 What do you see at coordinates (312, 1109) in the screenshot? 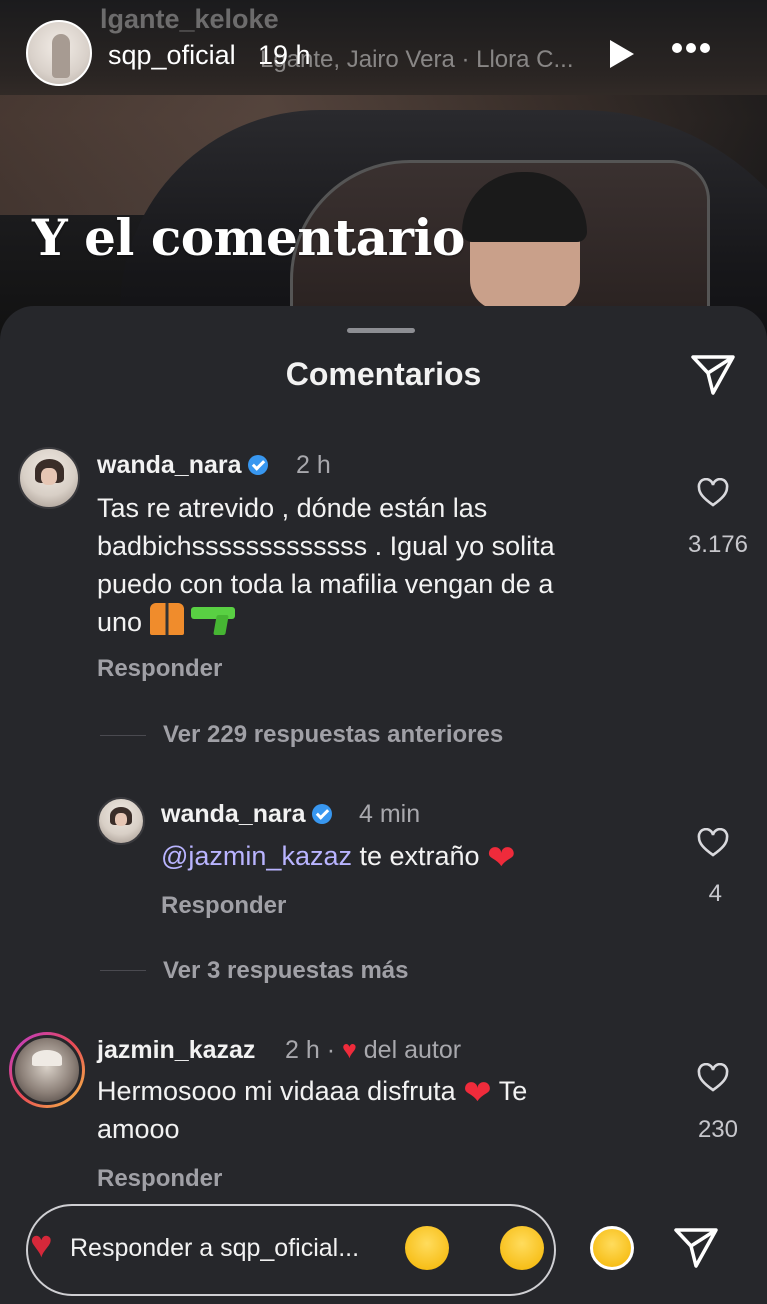
I see `comment-text: Hermosooo mi vidaaa disfruta ❤ Te amooo` at bounding box center [312, 1109].